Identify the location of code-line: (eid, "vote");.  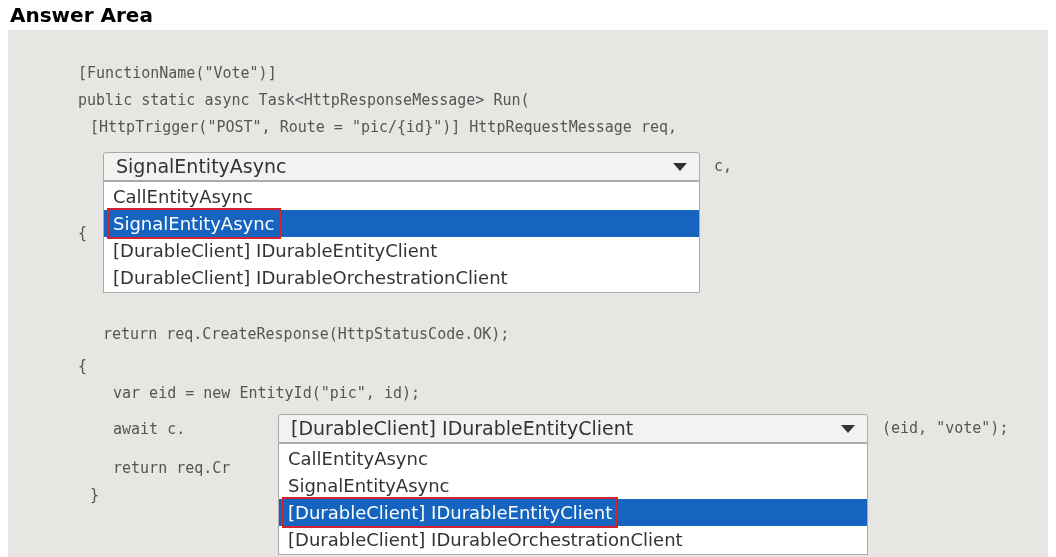
(945, 429).